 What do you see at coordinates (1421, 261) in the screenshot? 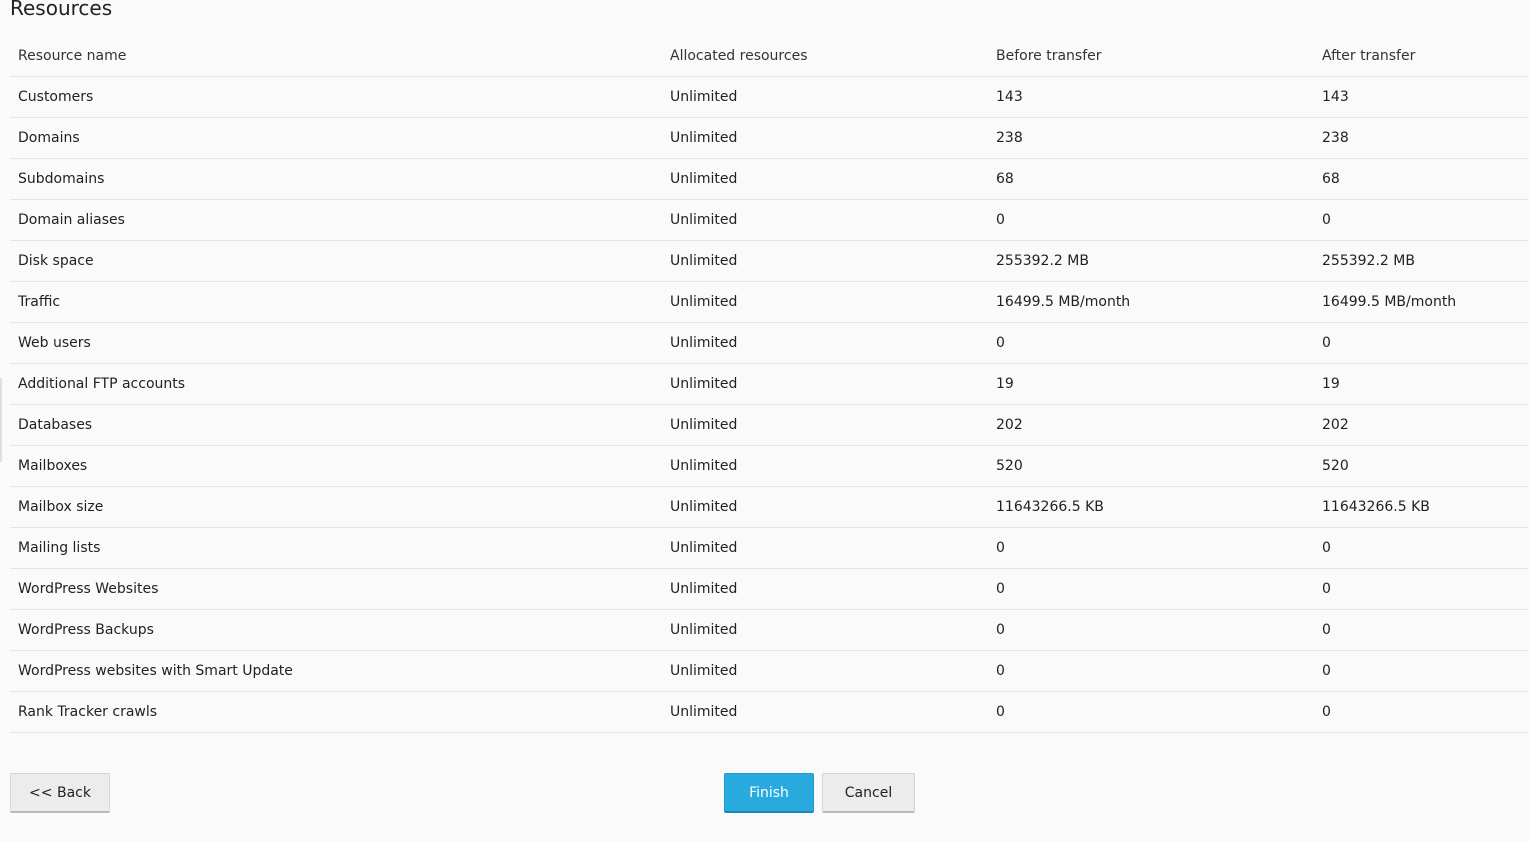
I see `cell-after-transfer: 255392.2 MB` at bounding box center [1421, 261].